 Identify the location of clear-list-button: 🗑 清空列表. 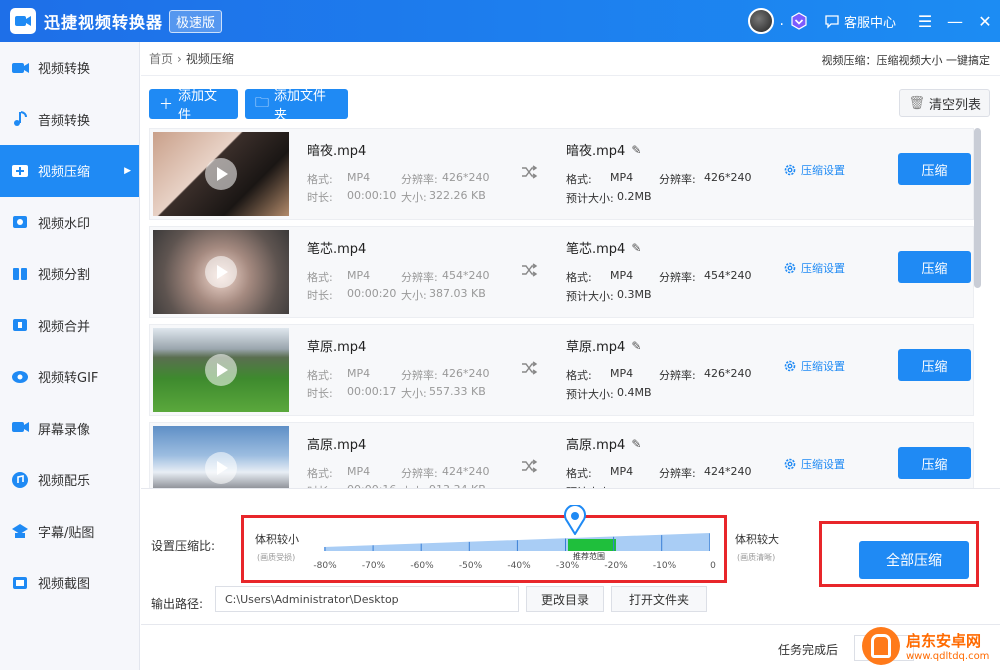
(944, 103).